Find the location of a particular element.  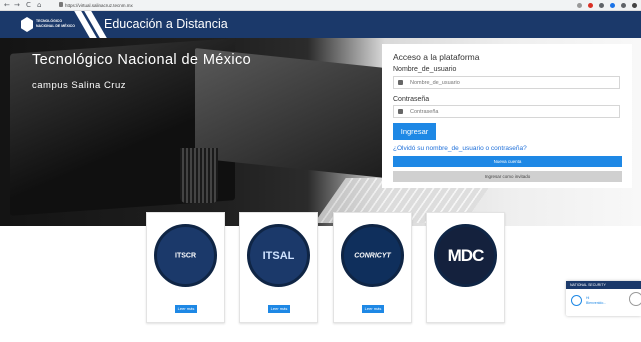

card-mdc: MDC is located at coordinates (465, 267).